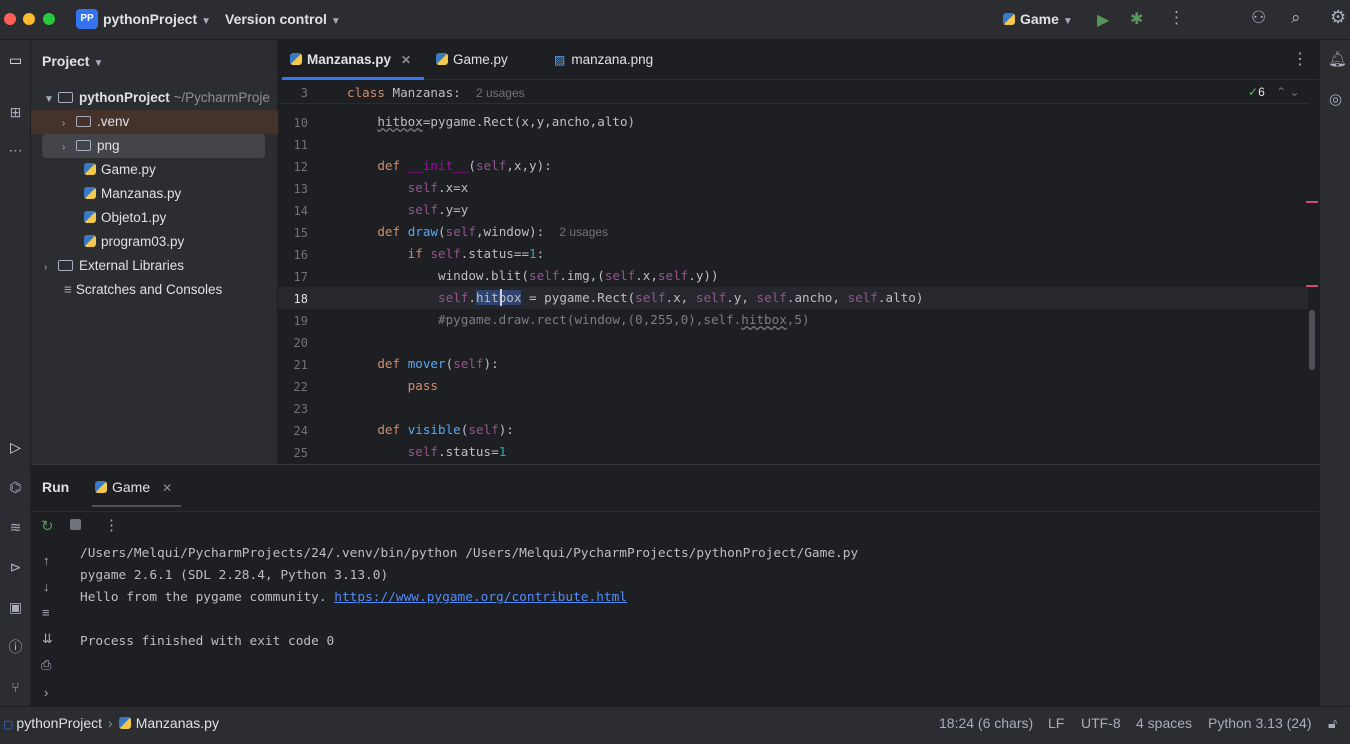  What do you see at coordinates (392, 385) in the screenshot?
I see `code-line: pass` at bounding box center [392, 385].